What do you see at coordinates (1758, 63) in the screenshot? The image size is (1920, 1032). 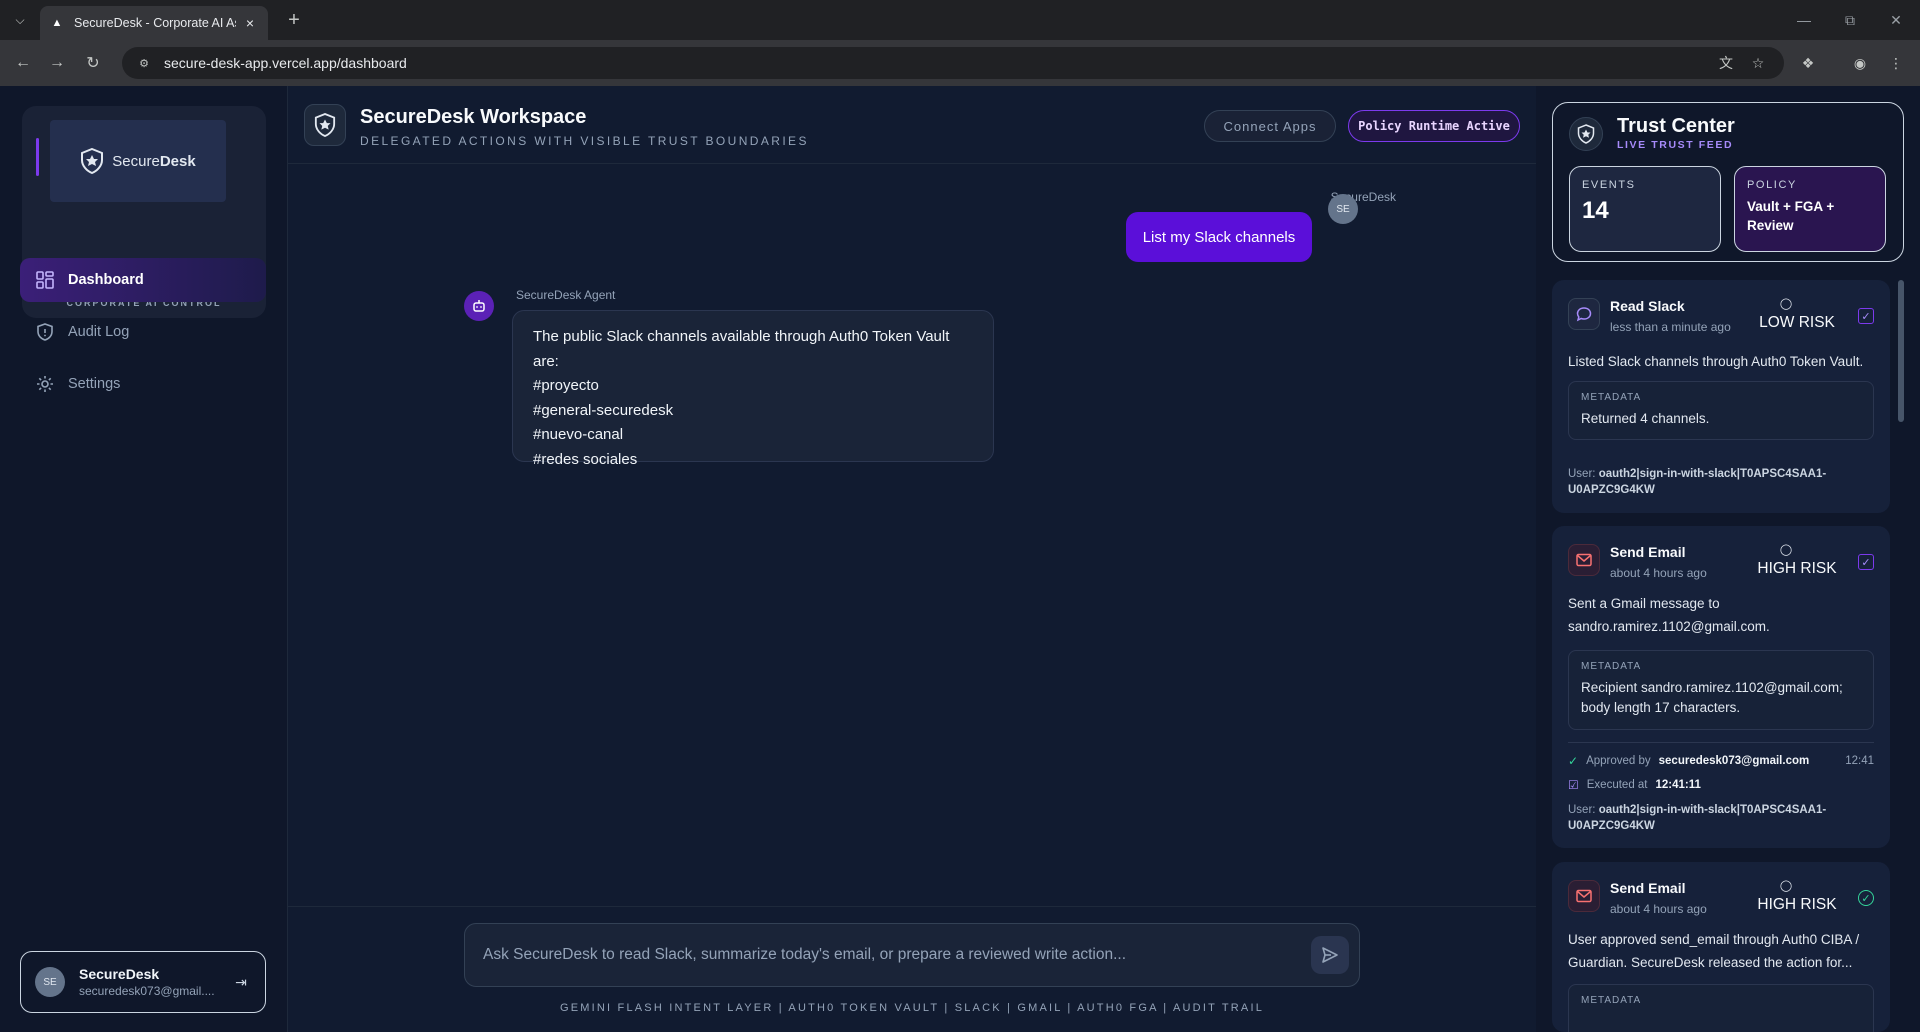 I see `bookmark-star-icon: ☆` at bounding box center [1758, 63].